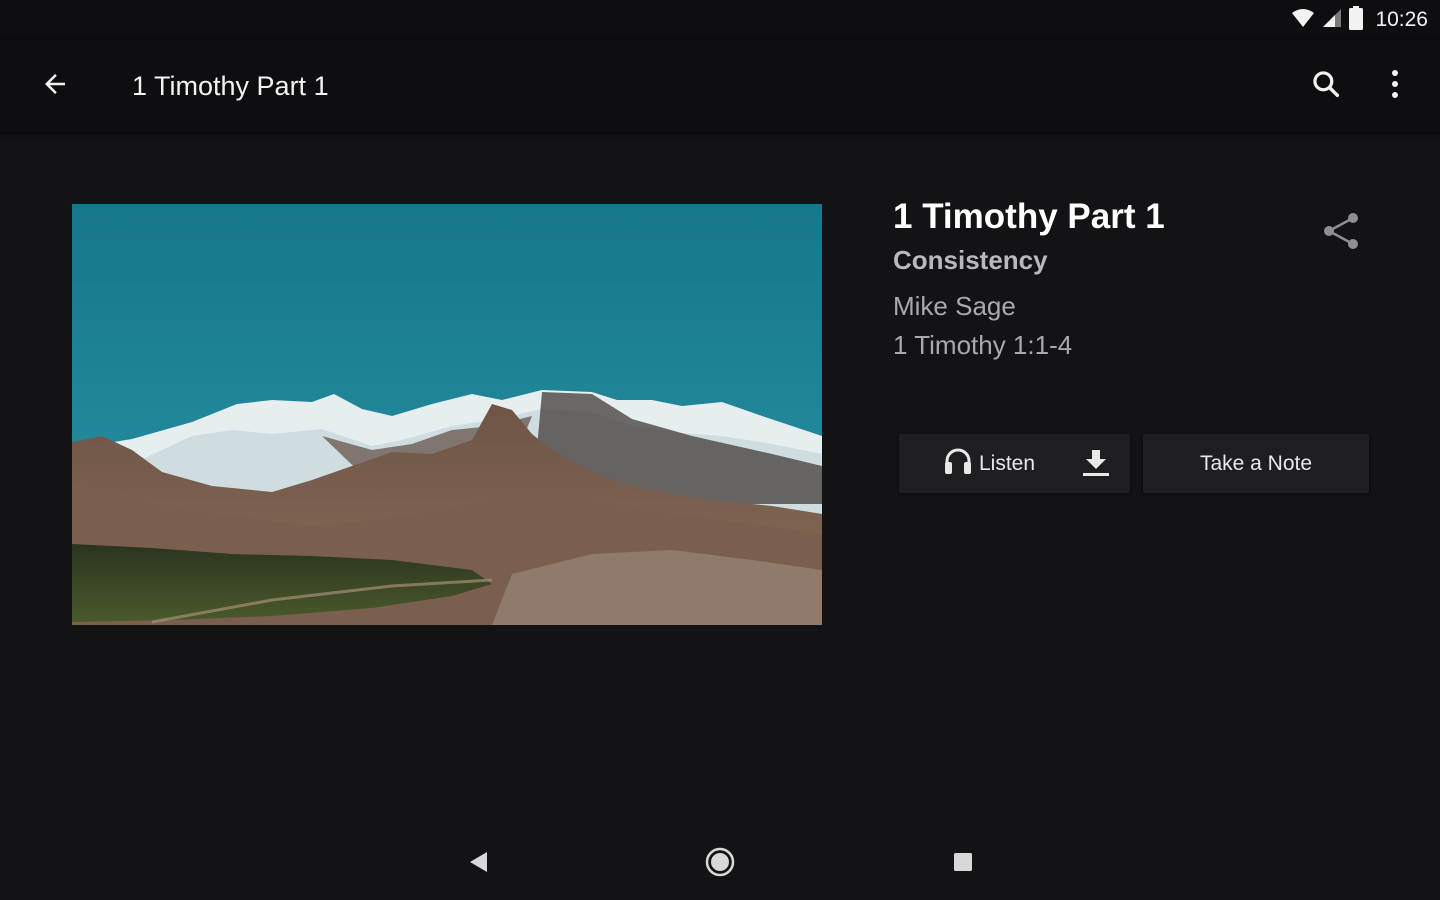 The image size is (1440, 900). Describe the element at coordinates (1356, 20) in the screenshot. I see `battery-icon` at that location.